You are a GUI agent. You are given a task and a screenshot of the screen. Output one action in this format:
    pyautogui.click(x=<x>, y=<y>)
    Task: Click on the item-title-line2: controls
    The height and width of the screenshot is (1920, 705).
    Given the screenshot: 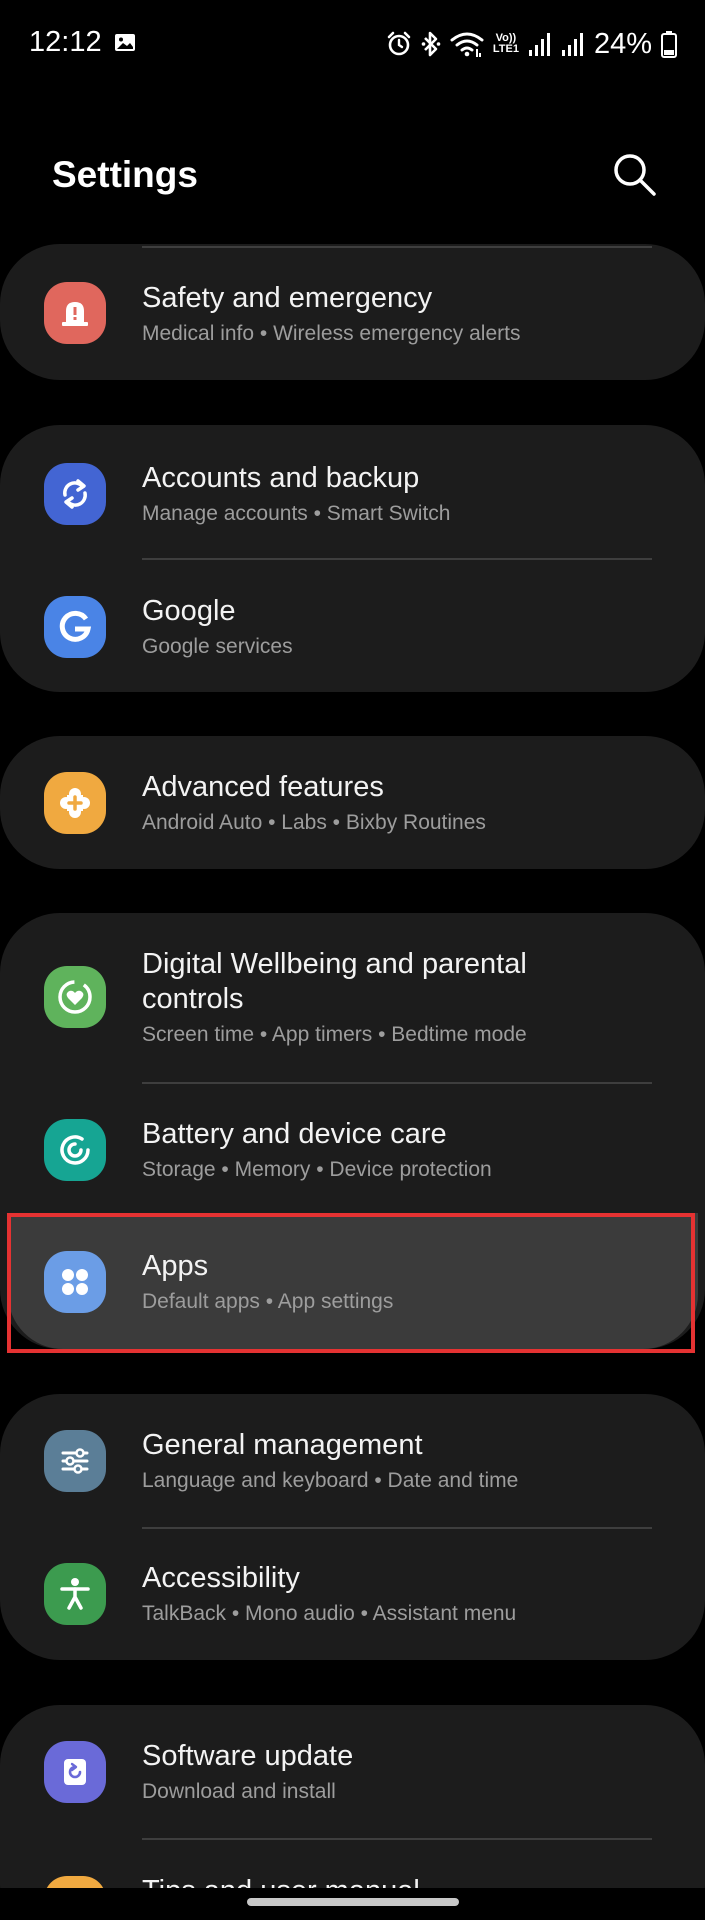 What is the action you would take?
    pyautogui.click(x=193, y=999)
    